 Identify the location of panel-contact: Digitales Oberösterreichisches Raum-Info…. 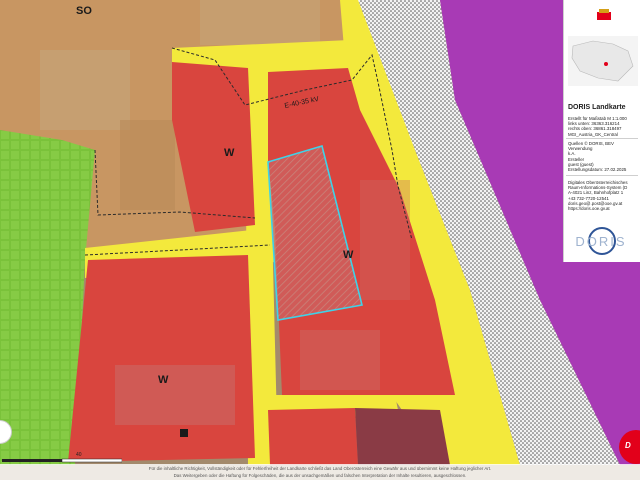
(598, 196).